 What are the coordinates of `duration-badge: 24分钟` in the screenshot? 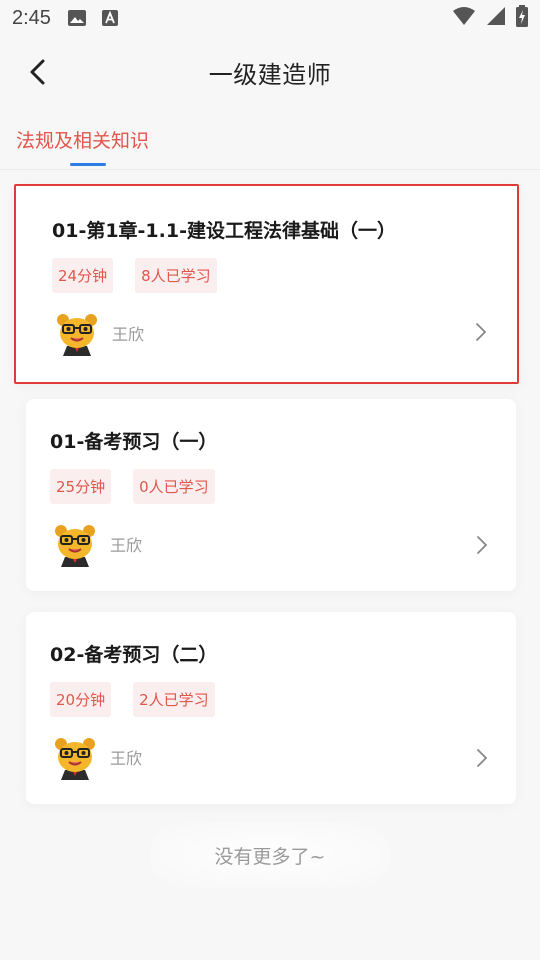 It's located at (83, 275).